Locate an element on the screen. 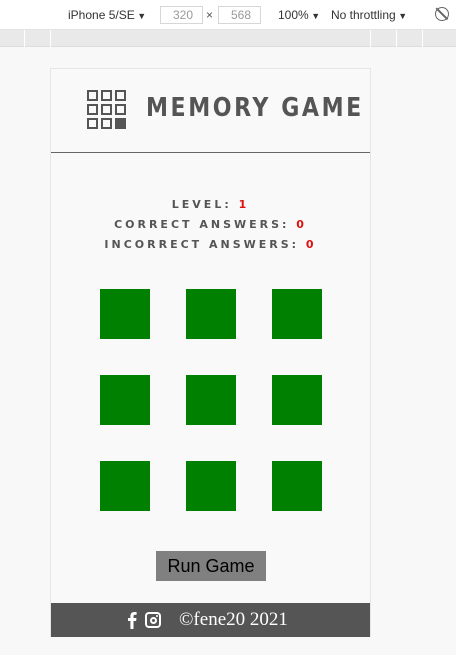 The image size is (456, 655). device-select: iPhone 5/SE is located at coordinates (107, 15).